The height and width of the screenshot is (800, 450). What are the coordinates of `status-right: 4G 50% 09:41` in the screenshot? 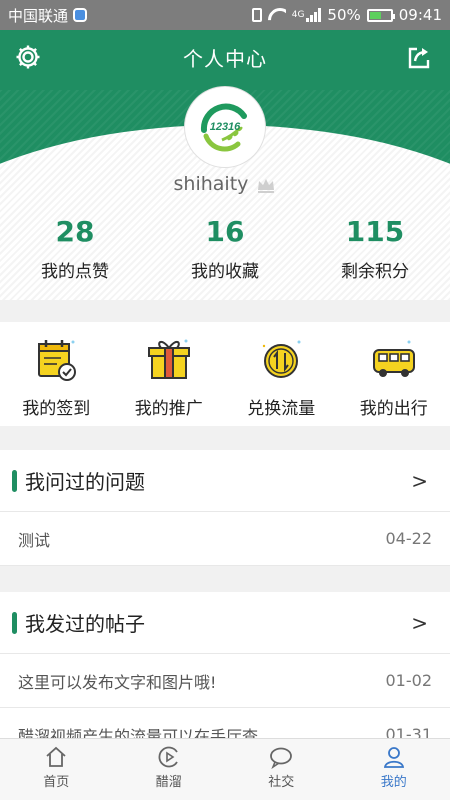 It's located at (346, 15).